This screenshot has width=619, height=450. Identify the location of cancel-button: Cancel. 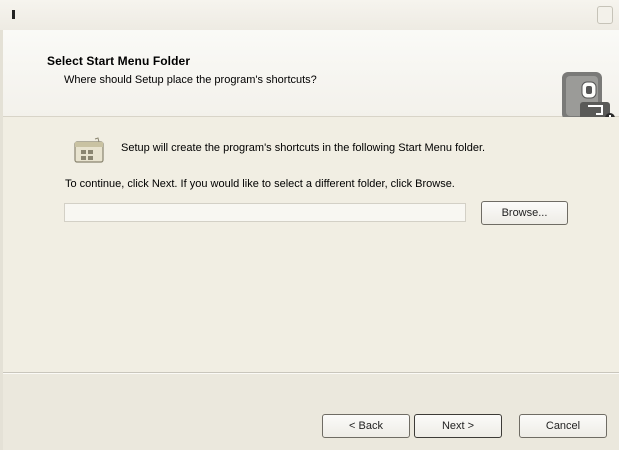
(563, 426).